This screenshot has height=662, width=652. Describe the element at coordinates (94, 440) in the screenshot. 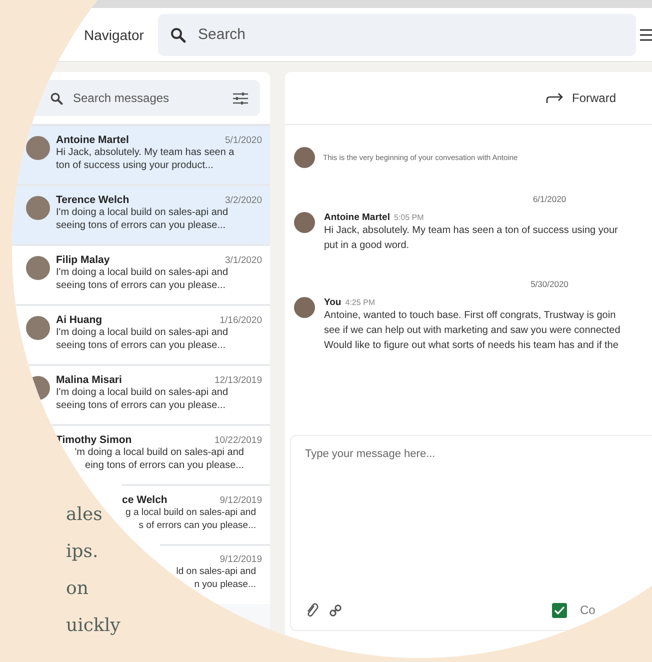

I see `contact-name: Timothy Simon` at that location.